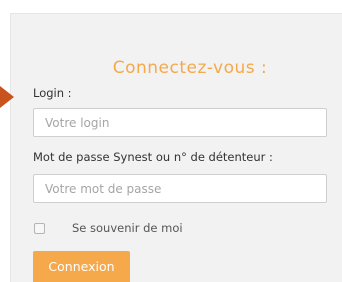 Image resolution: width=342 pixels, height=282 pixels. I want to click on password-input, so click(180, 188).